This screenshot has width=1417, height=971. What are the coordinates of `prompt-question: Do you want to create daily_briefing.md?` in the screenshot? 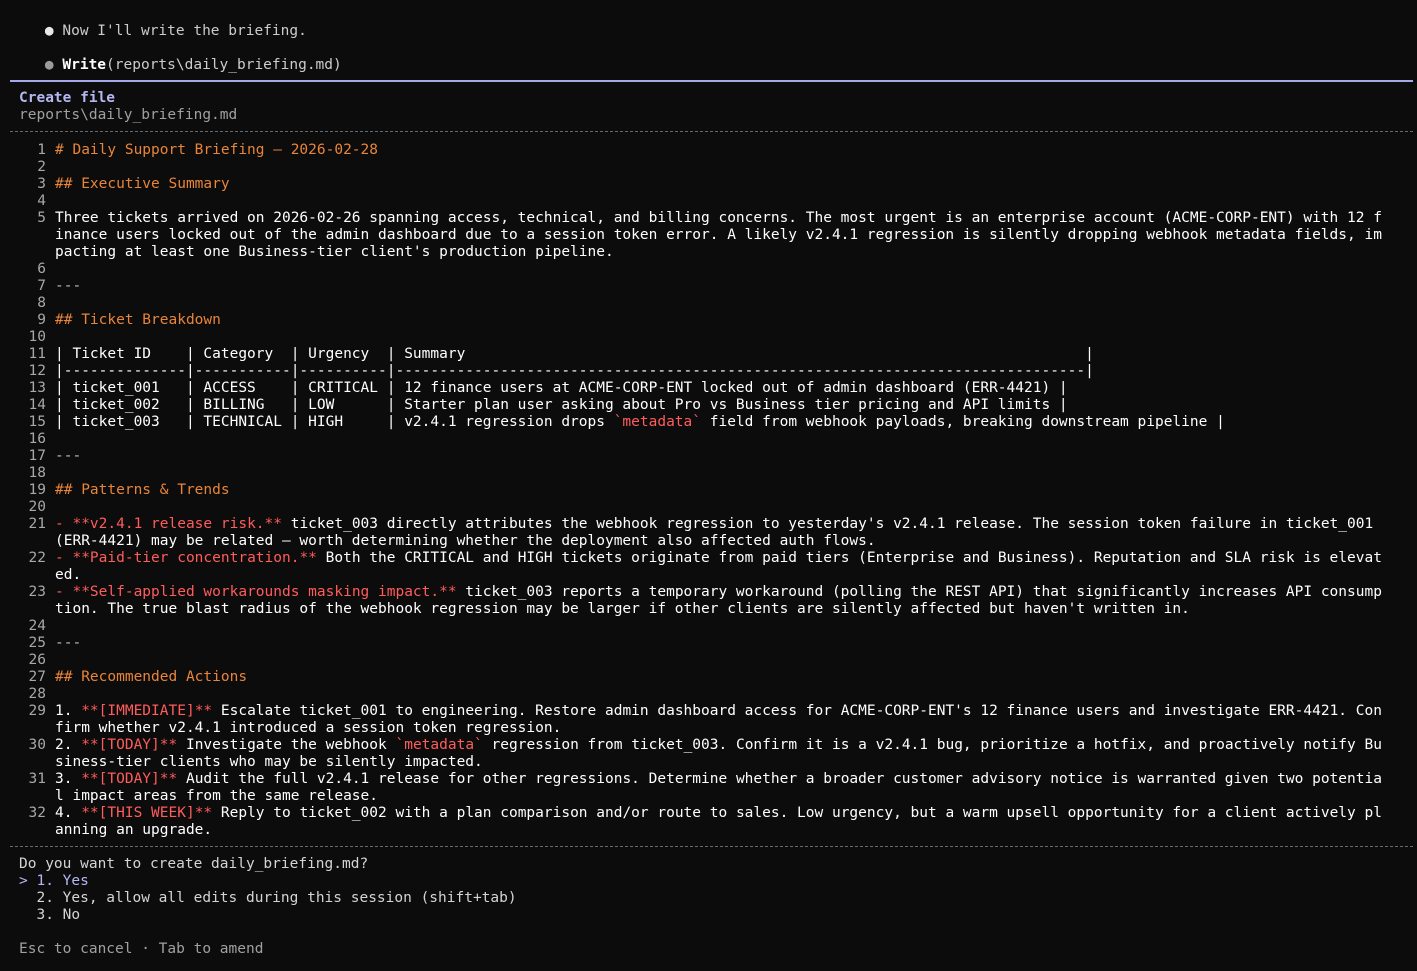 It's located at (194, 864).